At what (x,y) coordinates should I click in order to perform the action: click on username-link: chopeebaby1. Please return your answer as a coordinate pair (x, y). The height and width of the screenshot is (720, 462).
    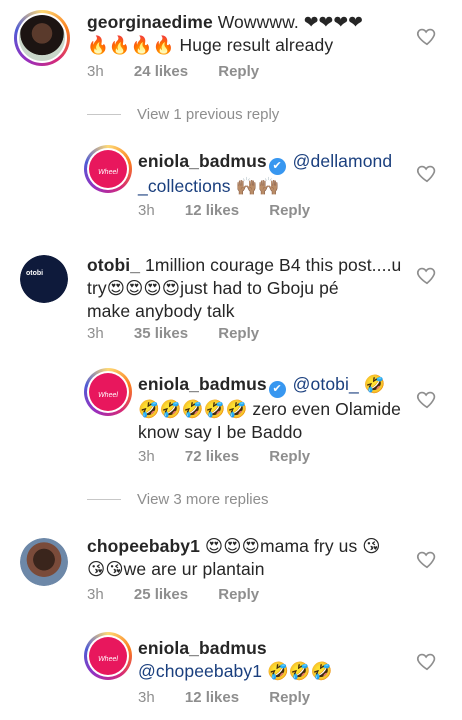
    Looking at the image, I should click on (143, 546).